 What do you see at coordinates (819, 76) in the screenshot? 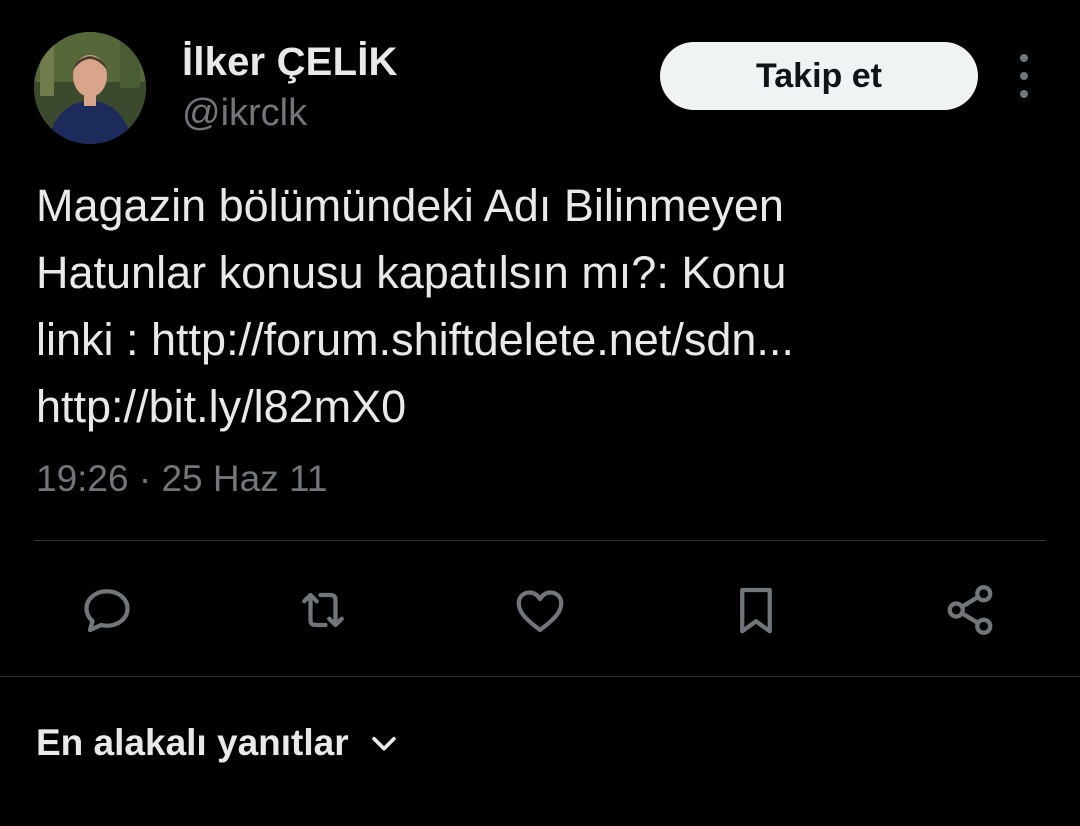
I see `follow-button: Takip et` at bounding box center [819, 76].